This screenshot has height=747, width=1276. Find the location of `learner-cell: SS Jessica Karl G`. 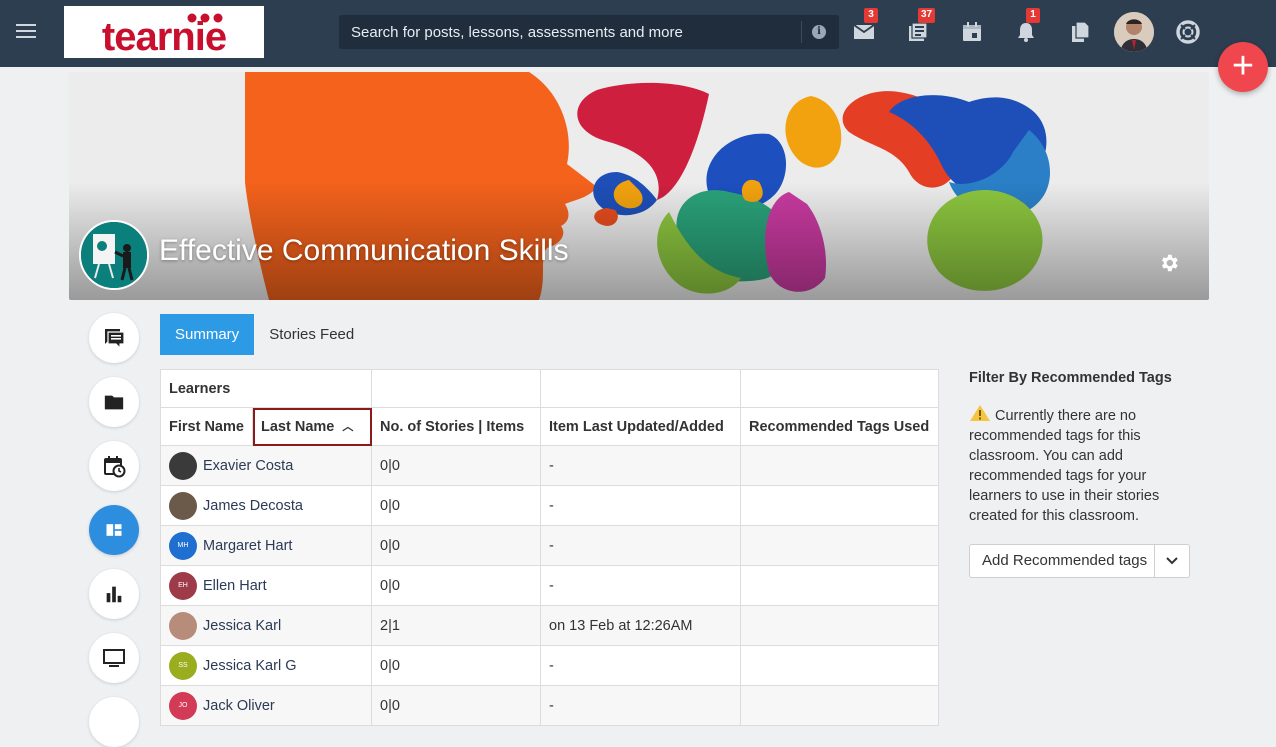

learner-cell: SS Jessica Karl G is located at coordinates (266, 665).